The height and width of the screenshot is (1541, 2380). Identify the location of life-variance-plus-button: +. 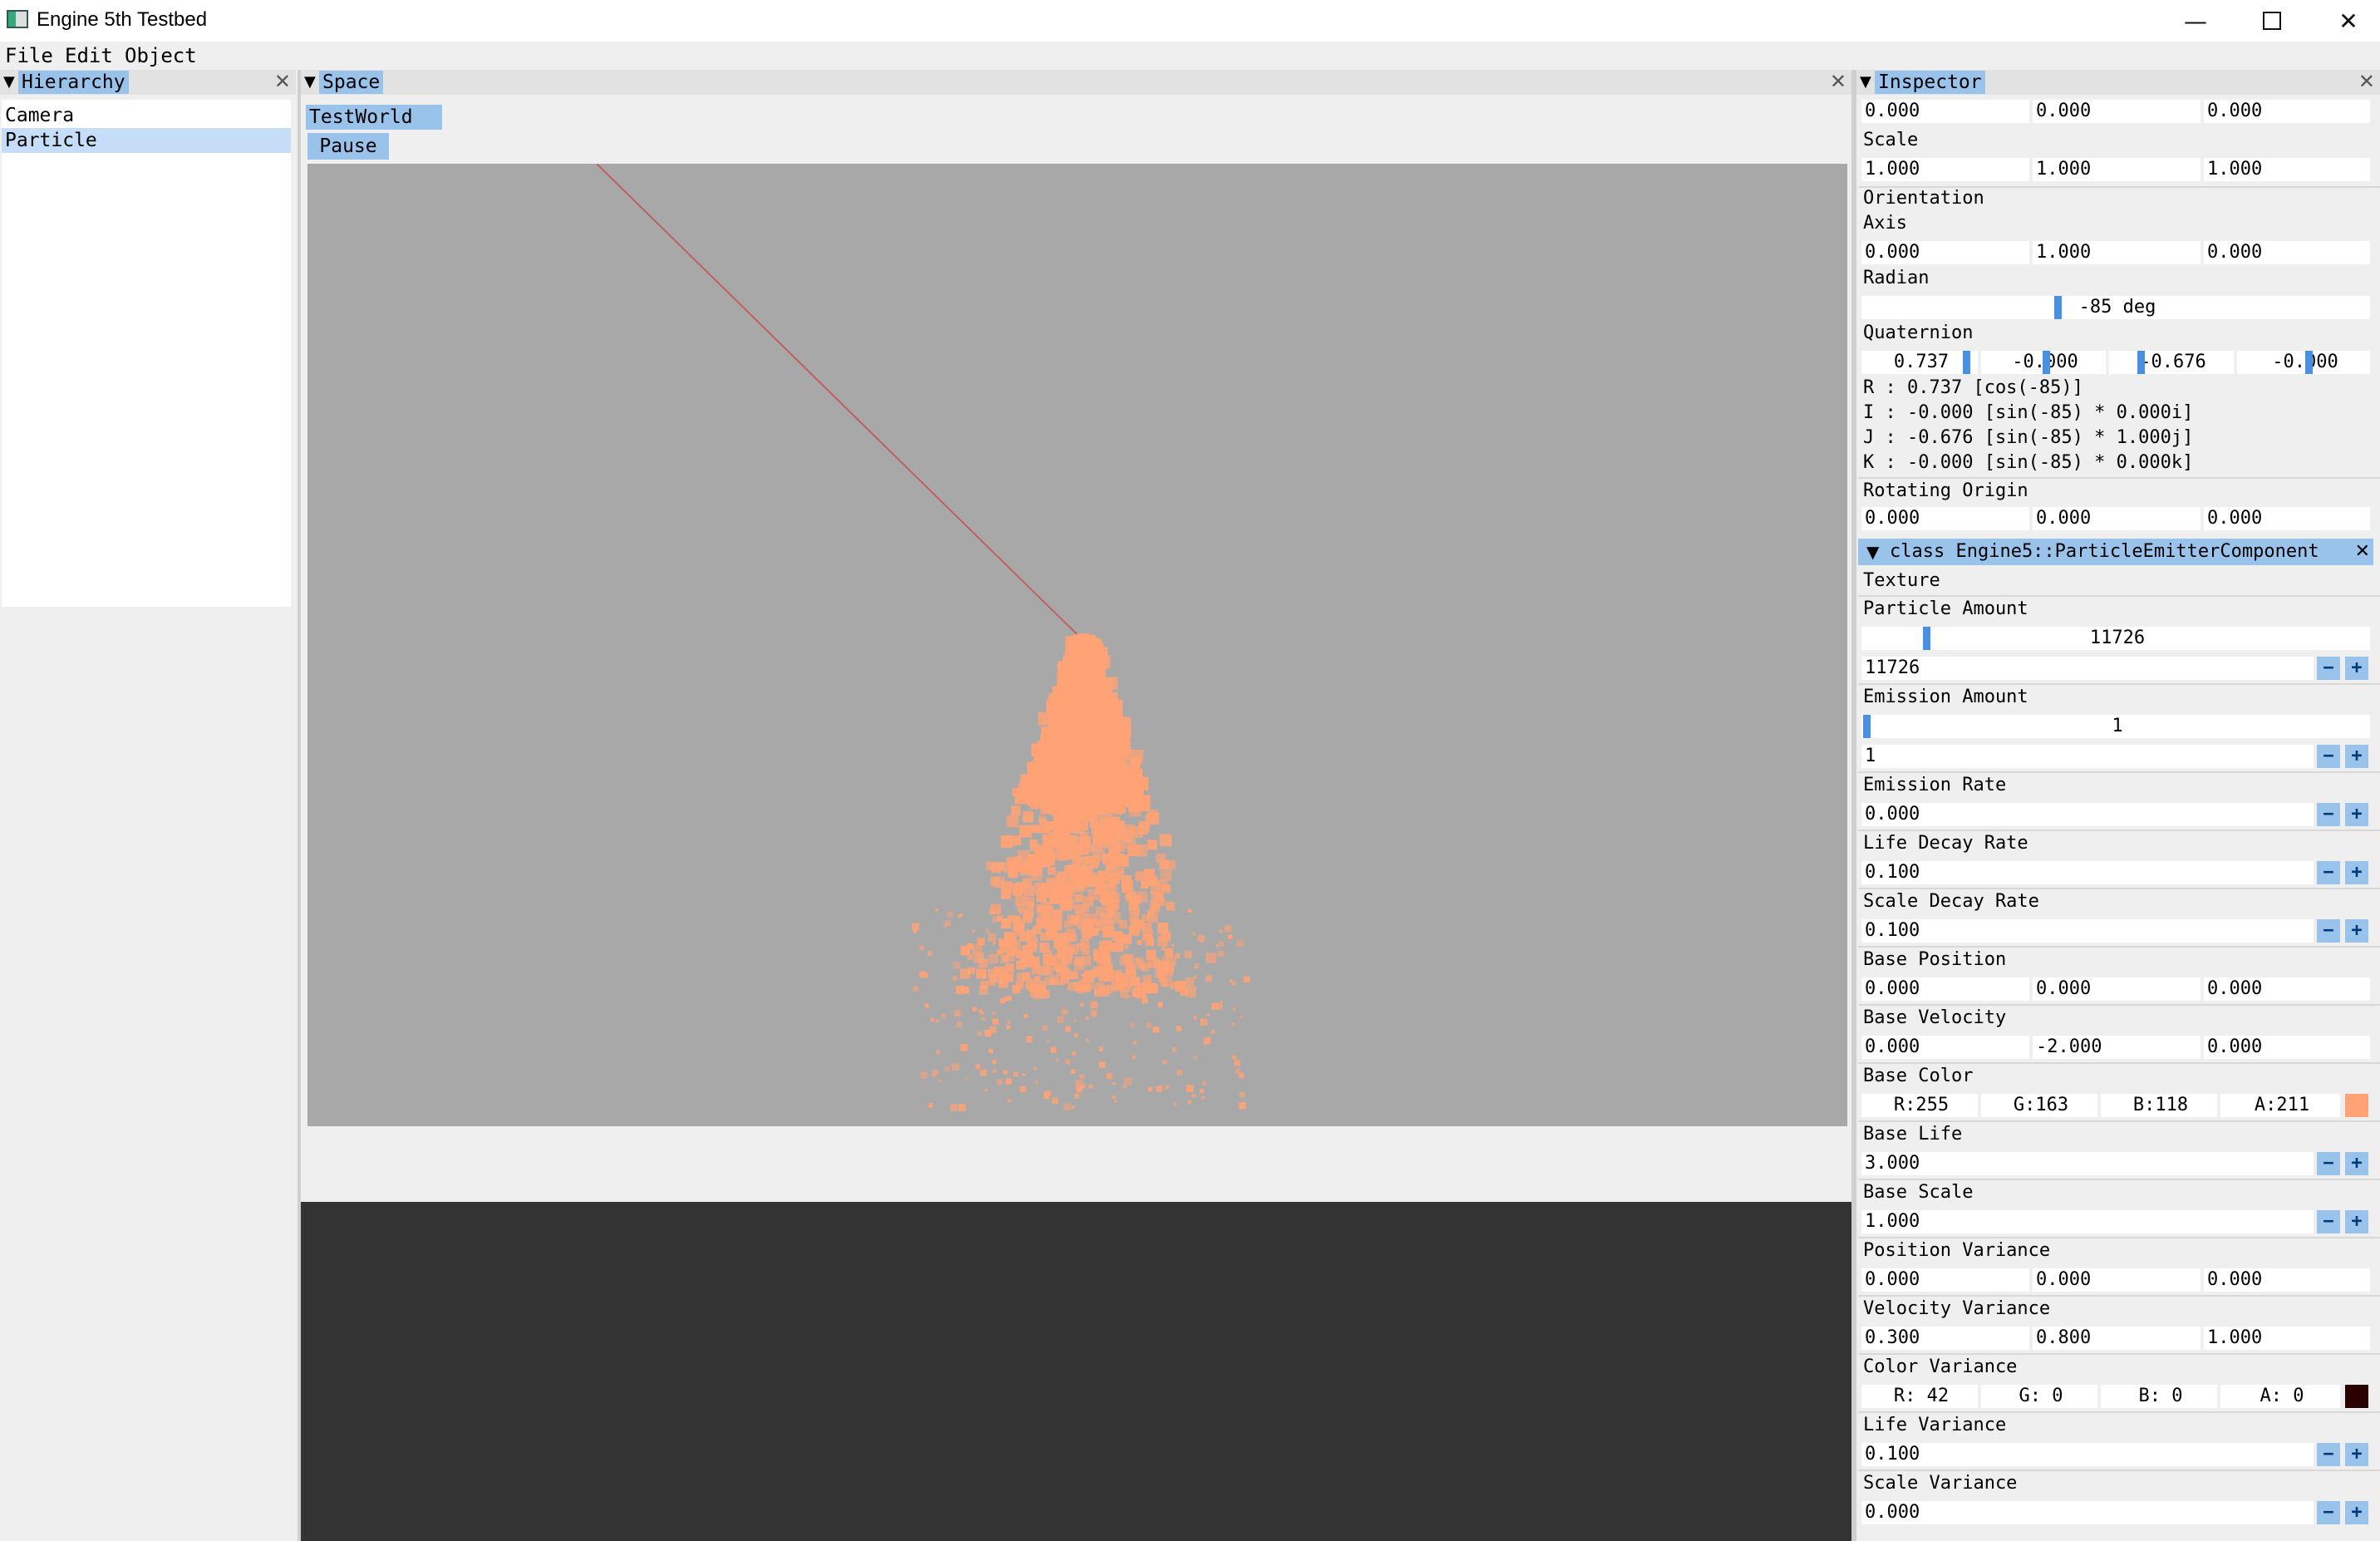
(2356, 1454).